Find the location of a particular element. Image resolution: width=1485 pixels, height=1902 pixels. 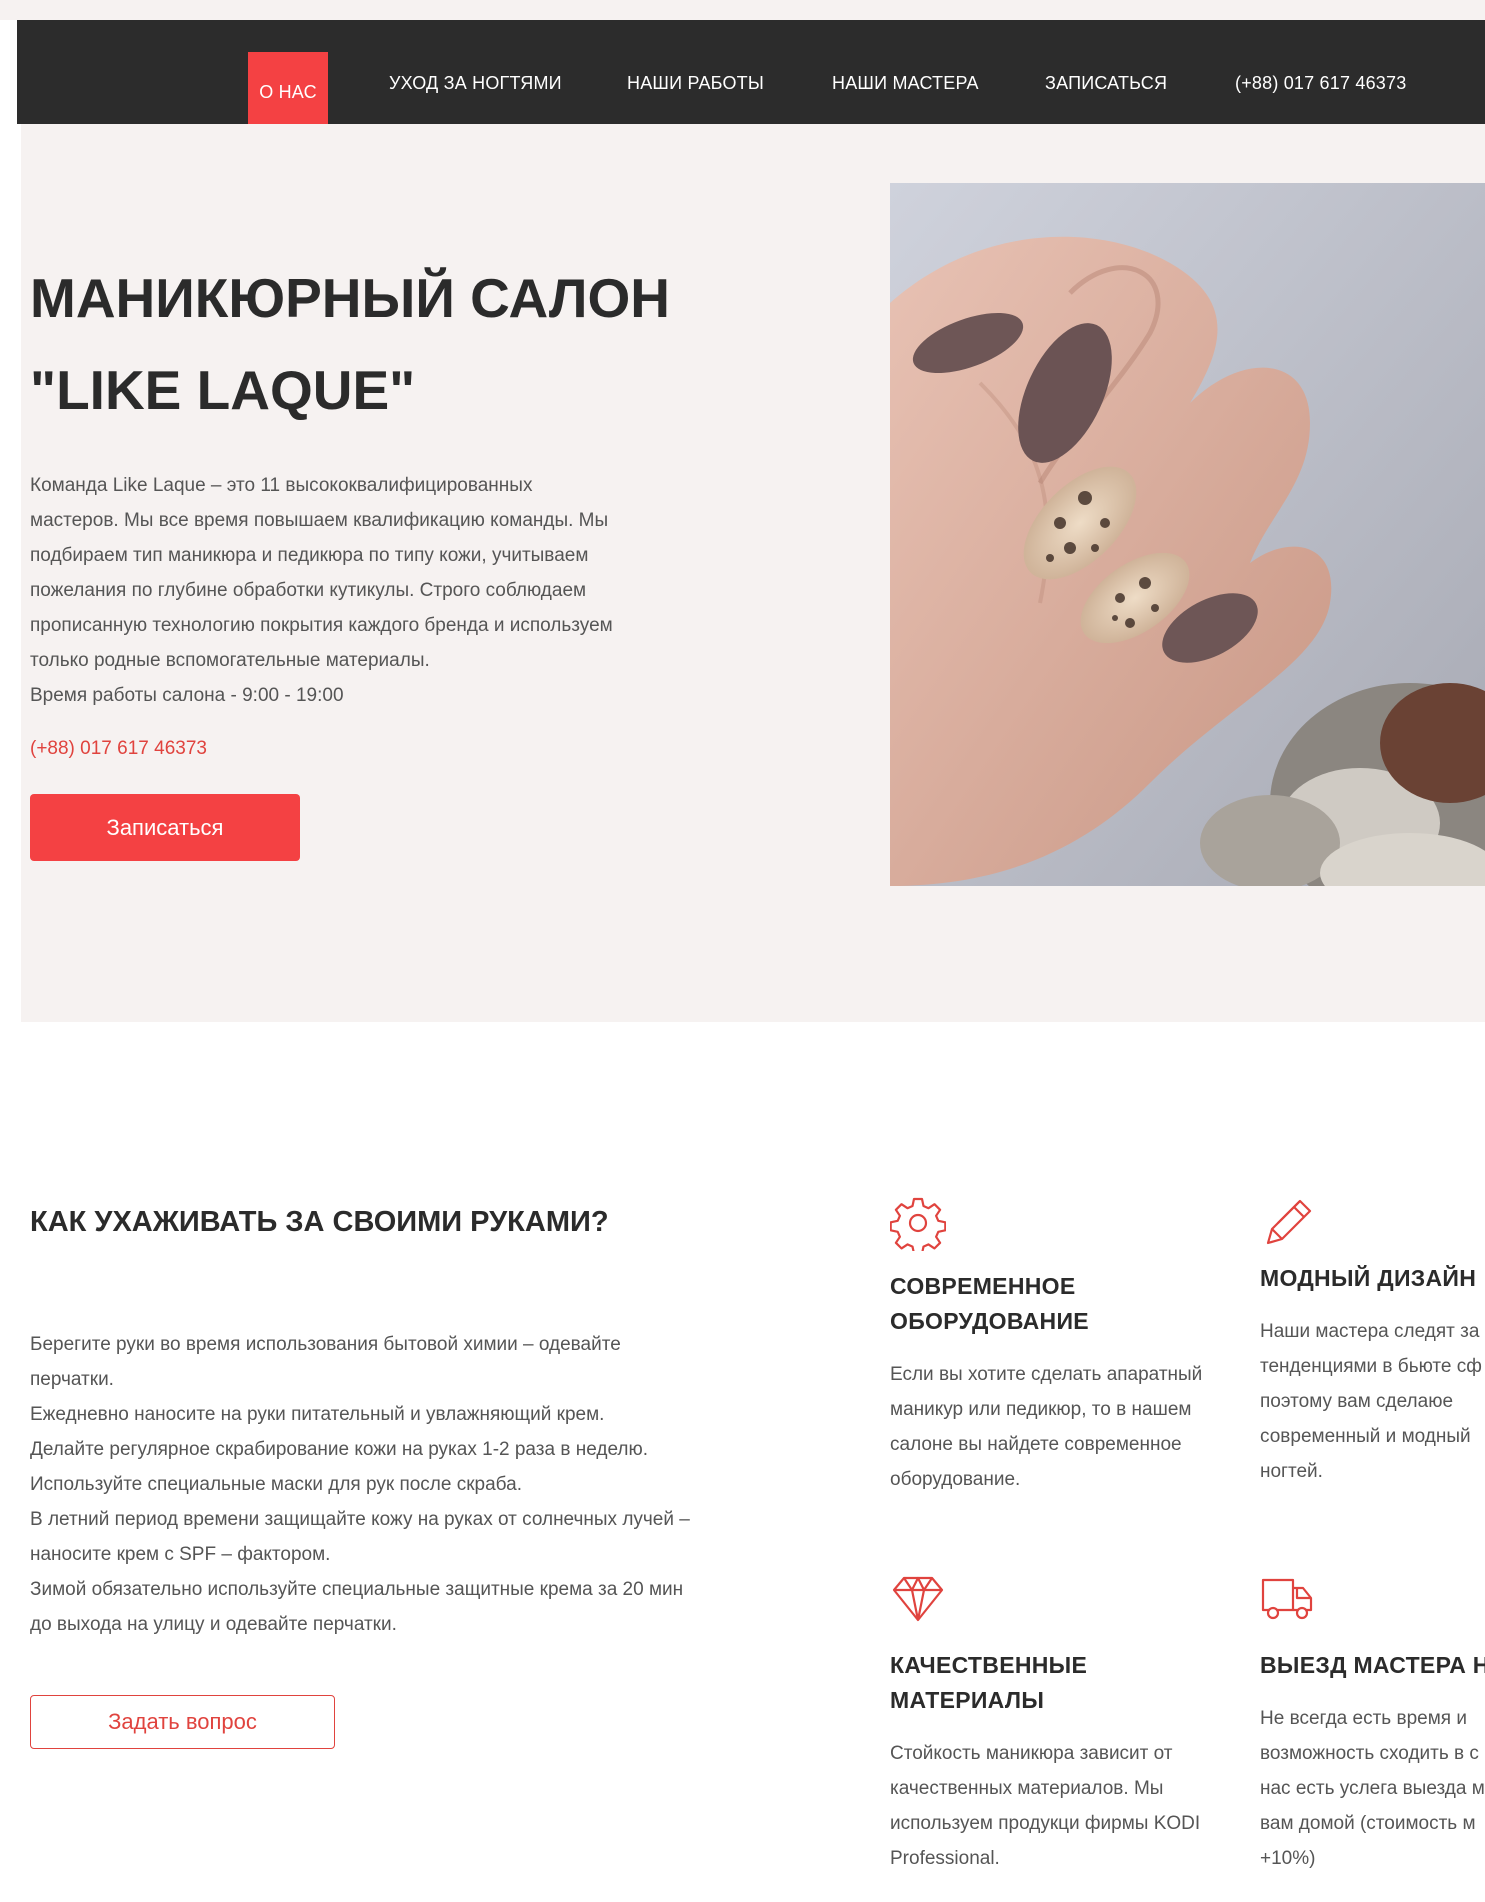

ask-question-button: Задать вопрос is located at coordinates (182, 1722).